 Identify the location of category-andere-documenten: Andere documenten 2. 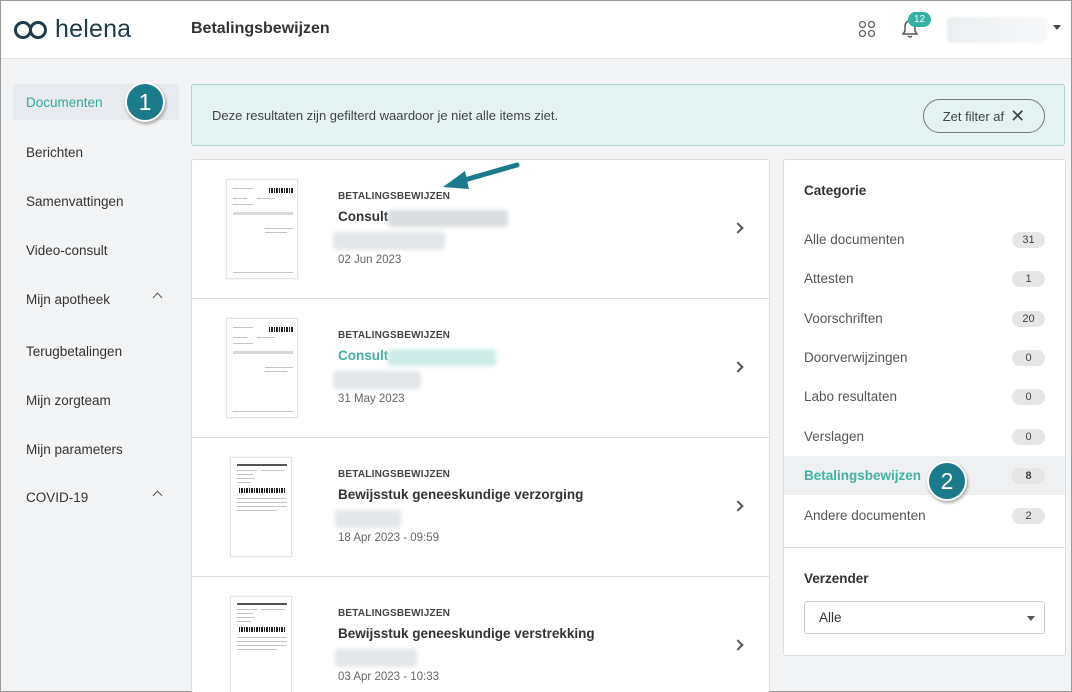
(924, 515).